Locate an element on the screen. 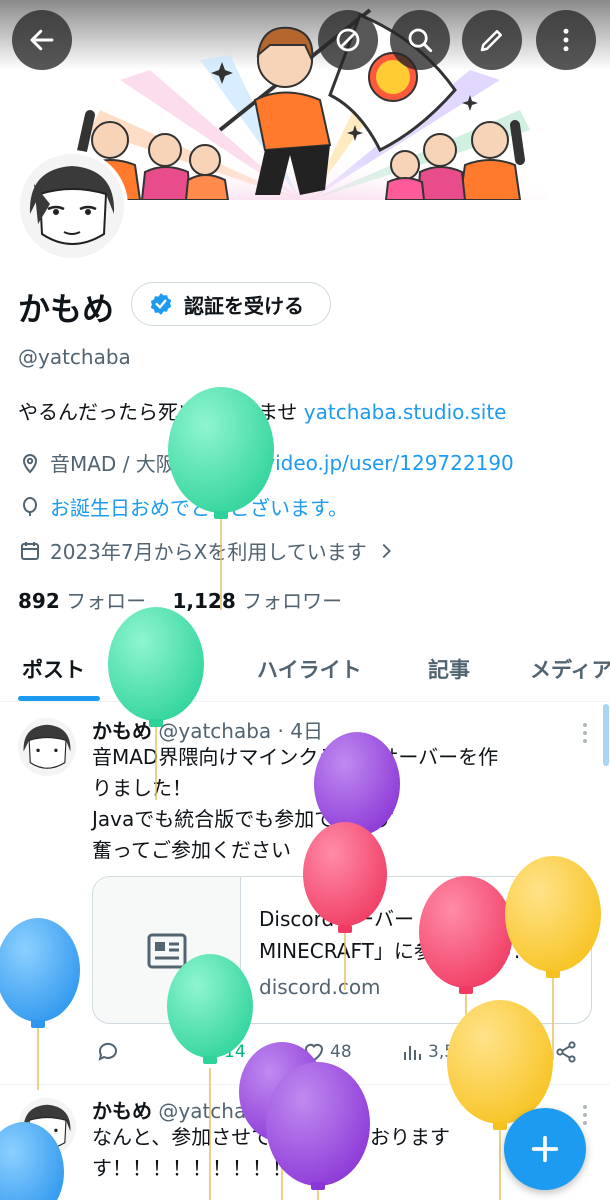 The height and width of the screenshot is (1200, 610). tab-articles: 記事 is located at coordinates (449, 669).